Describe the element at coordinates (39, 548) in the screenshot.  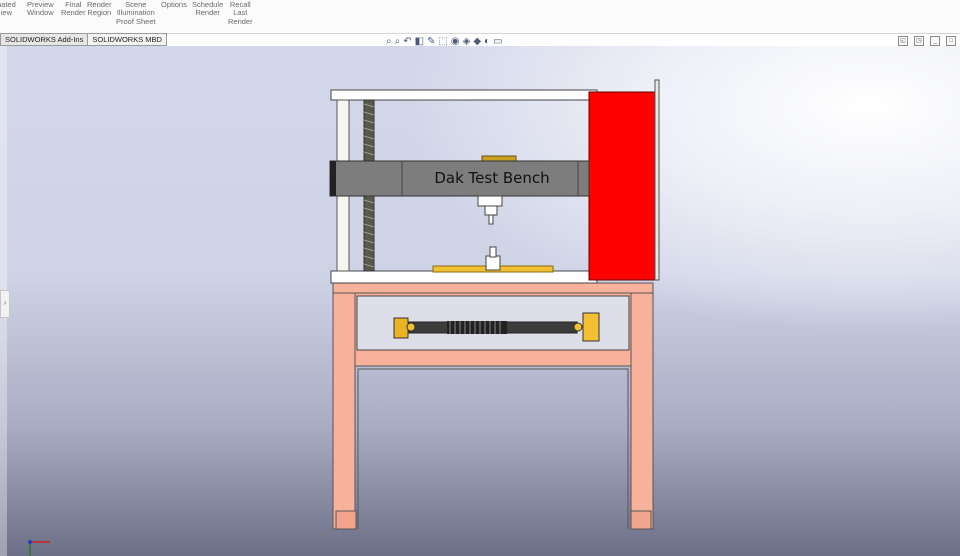
I see `coordinate-triad` at that location.